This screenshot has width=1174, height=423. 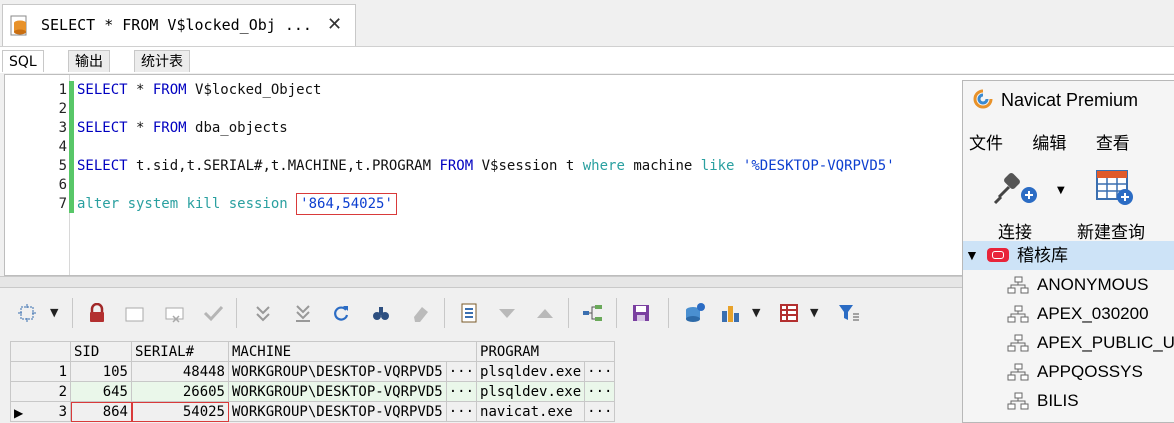 I want to click on close-tab-icon: ✕, so click(x=334, y=24).